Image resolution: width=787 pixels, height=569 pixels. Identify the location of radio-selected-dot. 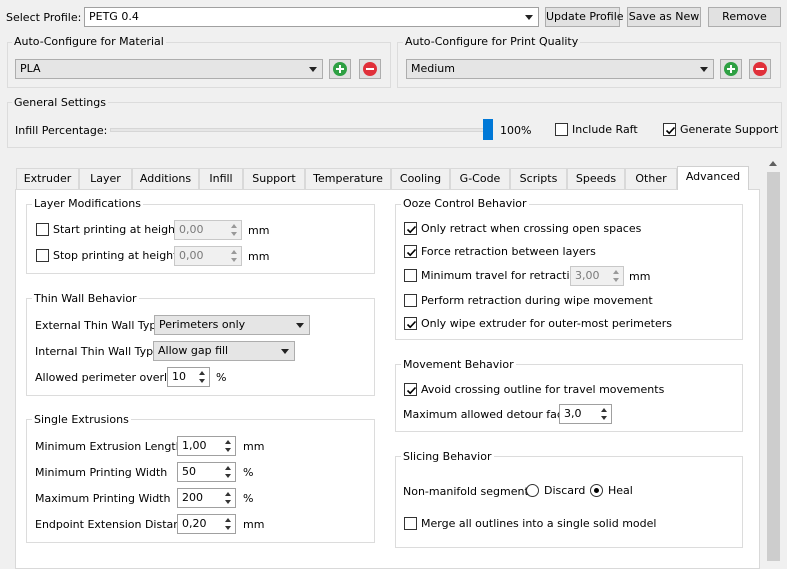
(596, 490).